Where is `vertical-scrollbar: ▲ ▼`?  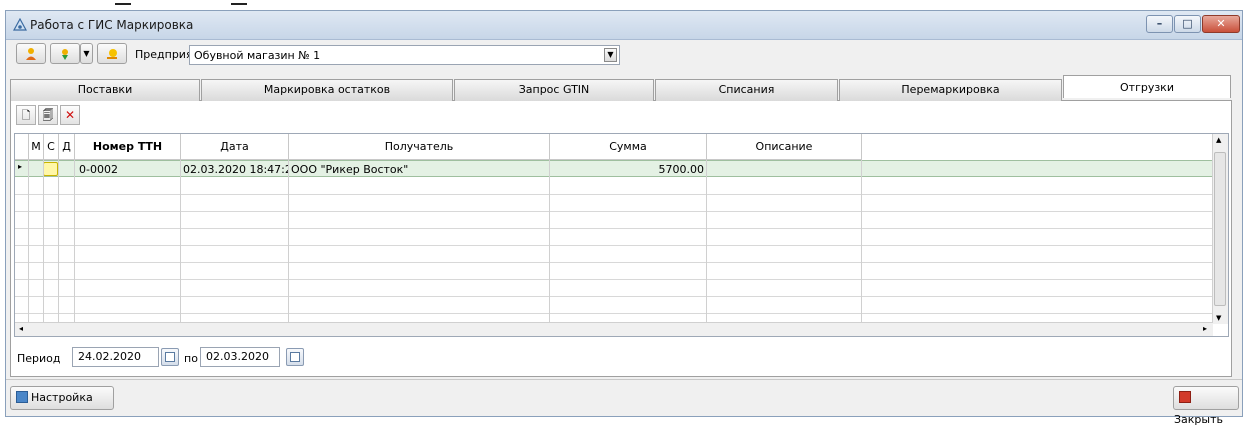 vertical-scrollbar: ▲ ▼ is located at coordinates (1220, 229).